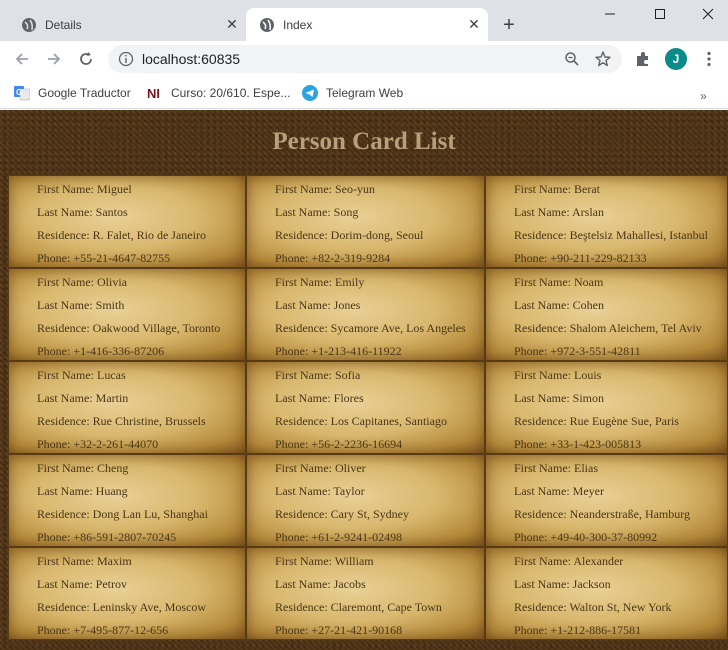  What do you see at coordinates (126, 59) in the screenshot?
I see `info-icon` at bounding box center [126, 59].